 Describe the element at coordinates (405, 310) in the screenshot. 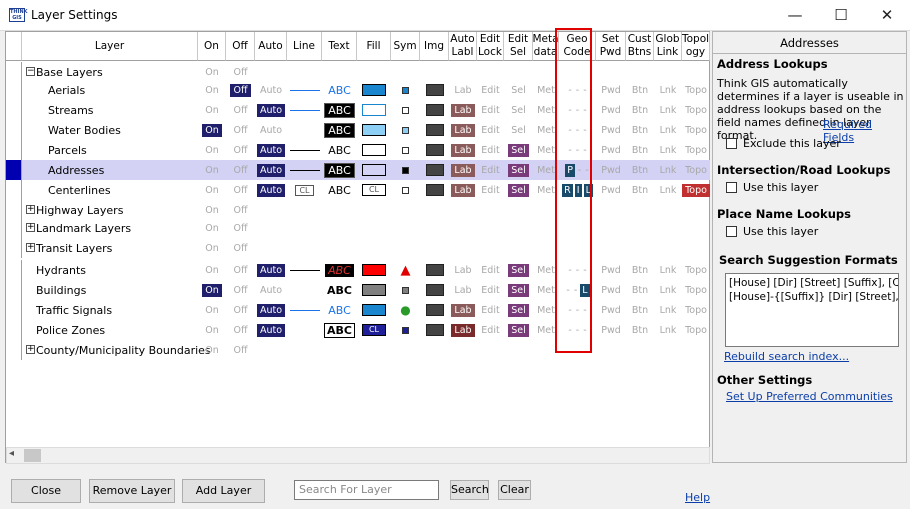

I see `symbol-style: ●` at that location.